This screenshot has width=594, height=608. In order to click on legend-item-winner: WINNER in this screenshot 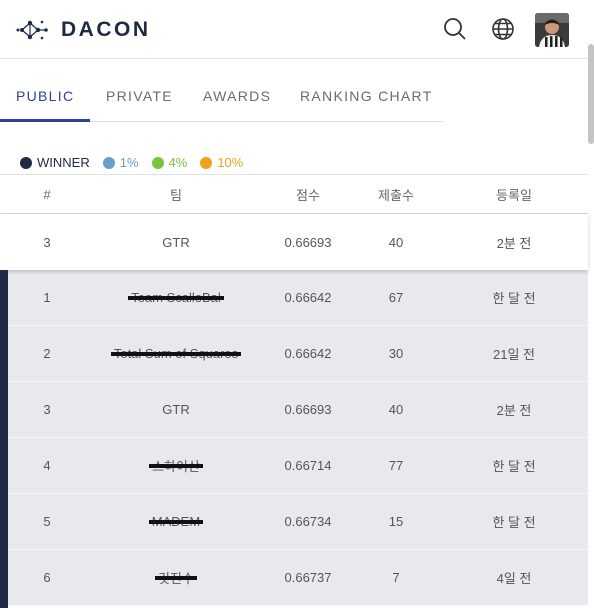, I will do `click(55, 162)`.